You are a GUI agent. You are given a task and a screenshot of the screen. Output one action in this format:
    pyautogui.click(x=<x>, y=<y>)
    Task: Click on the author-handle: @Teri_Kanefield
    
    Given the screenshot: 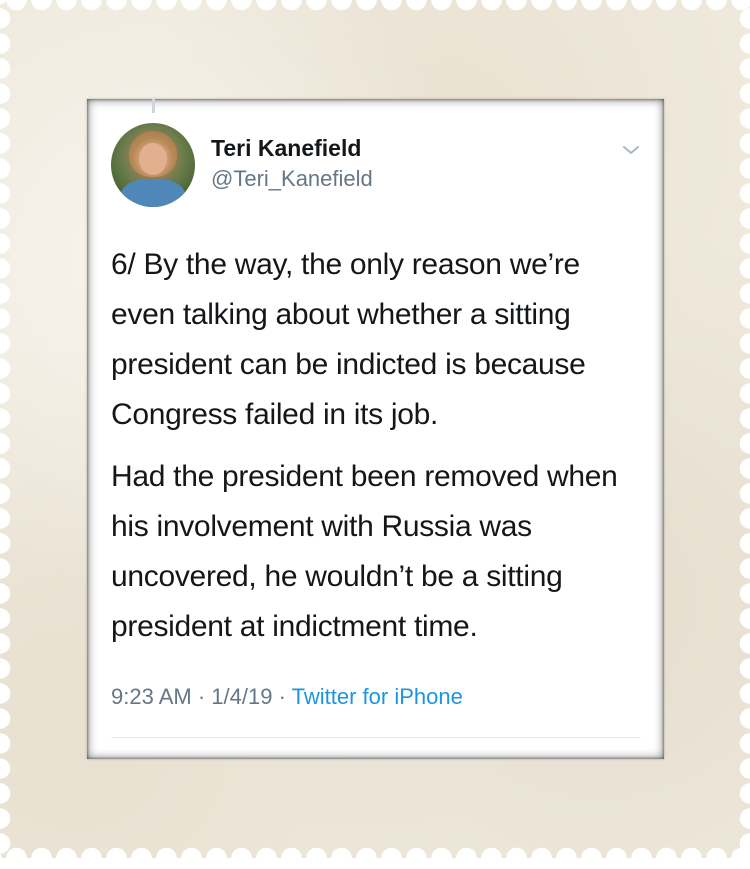 What is the action you would take?
    pyautogui.click(x=292, y=179)
    